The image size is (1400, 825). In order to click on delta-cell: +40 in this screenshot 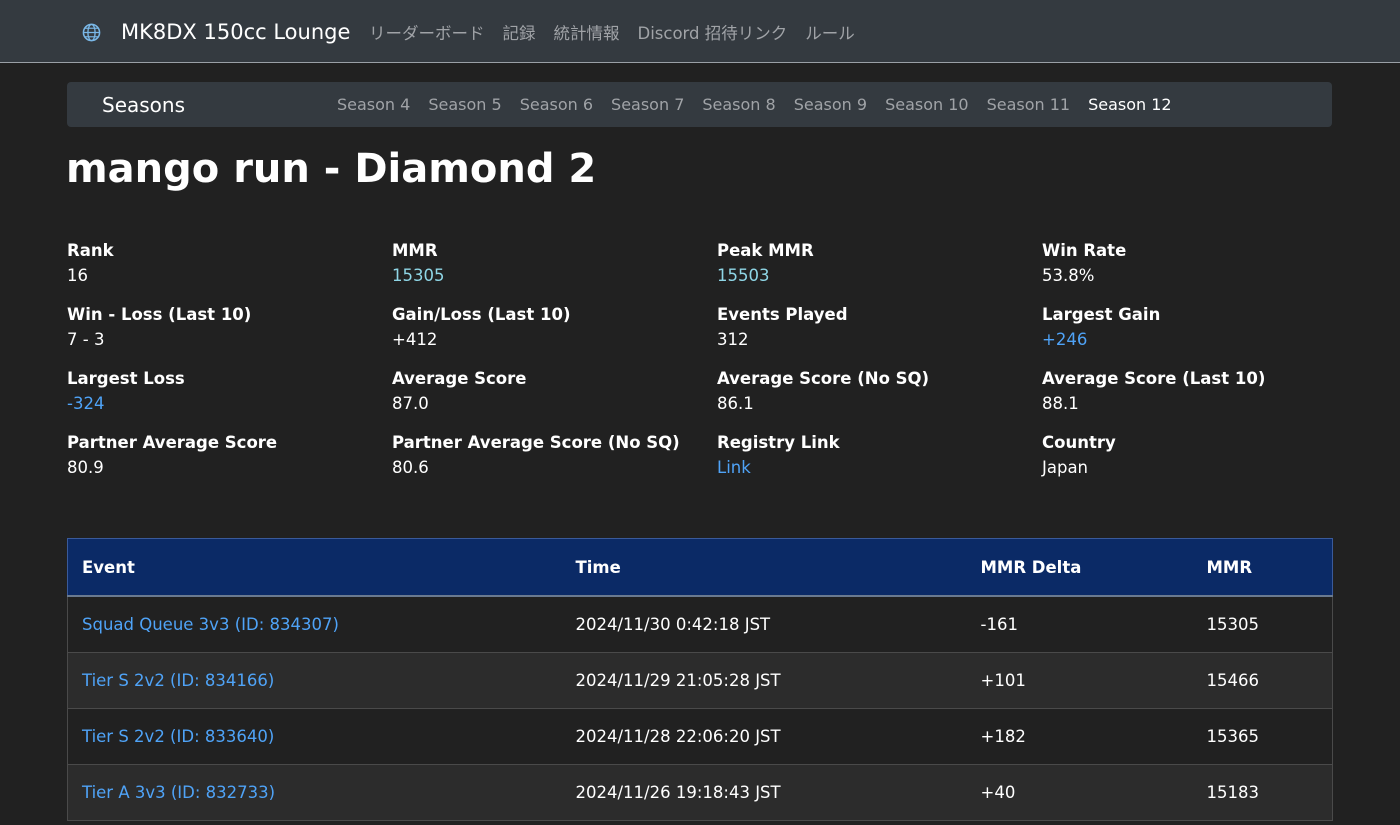, I will do `click(1079, 792)`.